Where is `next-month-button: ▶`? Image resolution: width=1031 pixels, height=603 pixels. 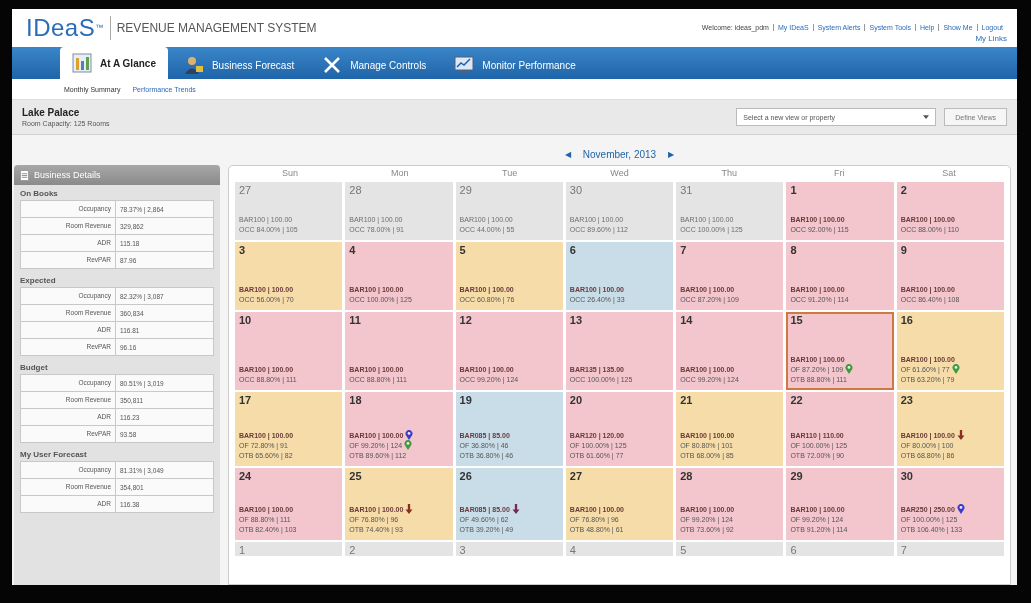 next-month-button: ▶ is located at coordinates (671, 154).